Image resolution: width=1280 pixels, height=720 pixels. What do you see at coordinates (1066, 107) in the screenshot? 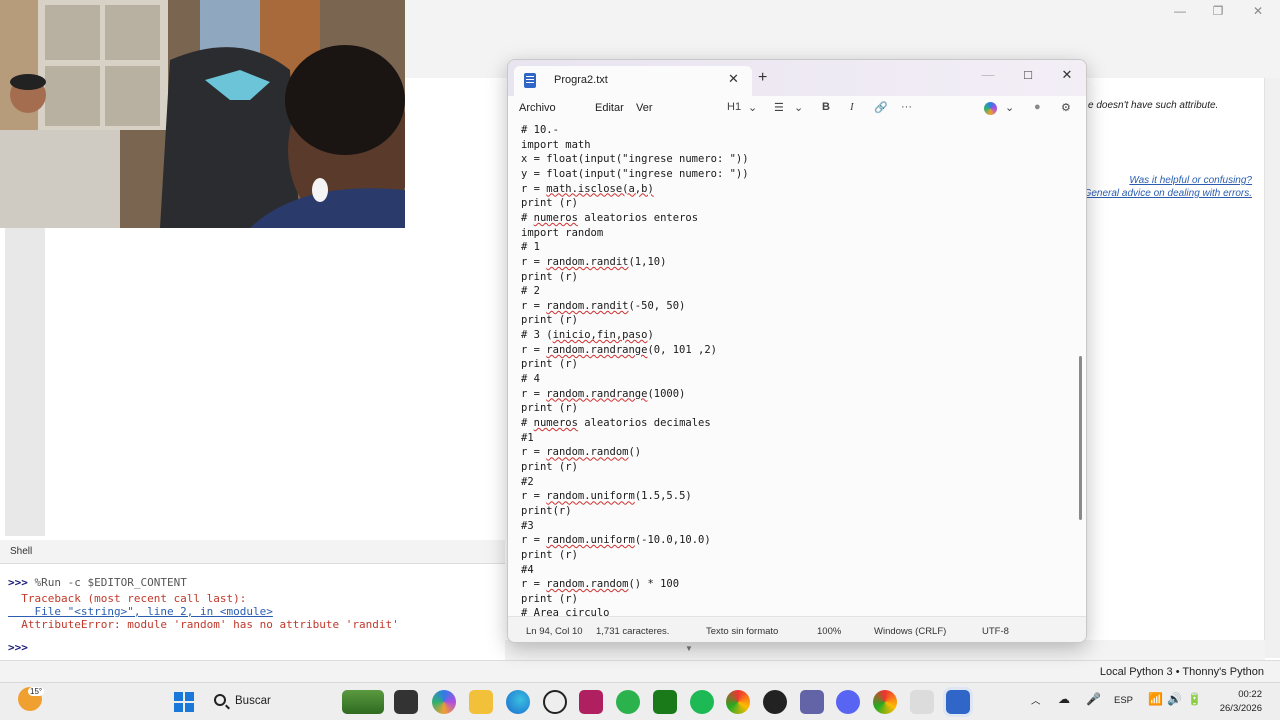
I see `settings-icon: ⚙` at bounding box center [1066, 107].